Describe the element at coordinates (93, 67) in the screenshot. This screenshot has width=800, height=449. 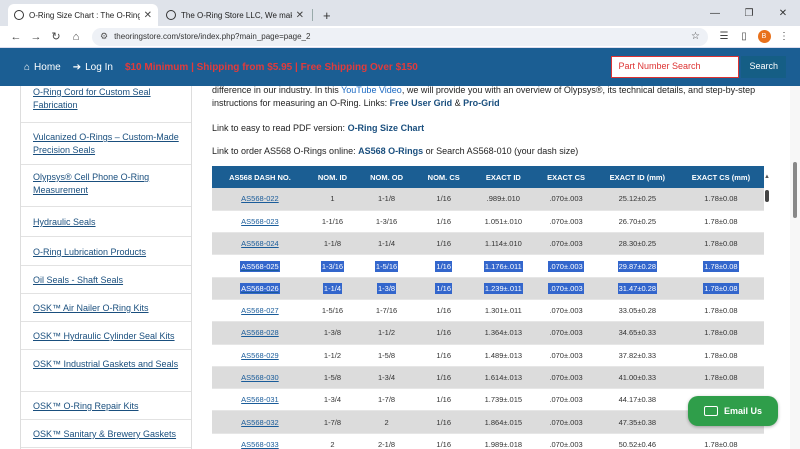
I see `login-link: ➔ Log In` at that location.